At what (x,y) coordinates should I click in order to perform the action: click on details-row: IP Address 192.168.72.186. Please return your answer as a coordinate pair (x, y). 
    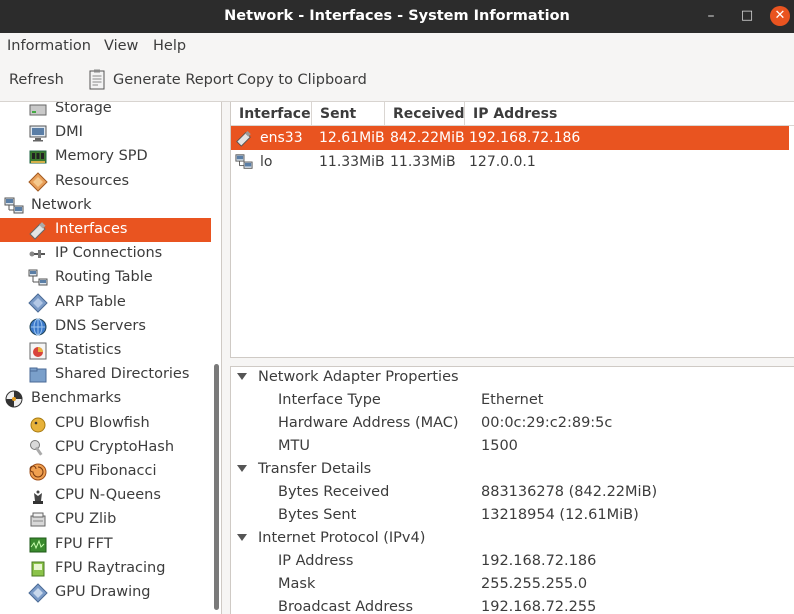
    Looking at the image, I should click on (512, 562).